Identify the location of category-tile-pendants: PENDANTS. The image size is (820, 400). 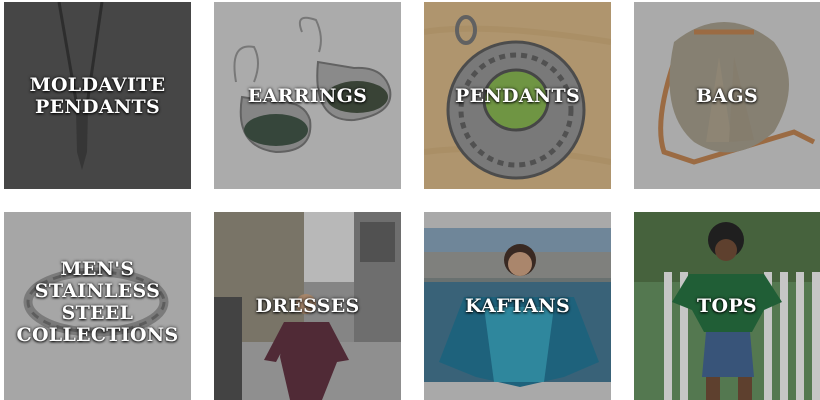
(517, 95).